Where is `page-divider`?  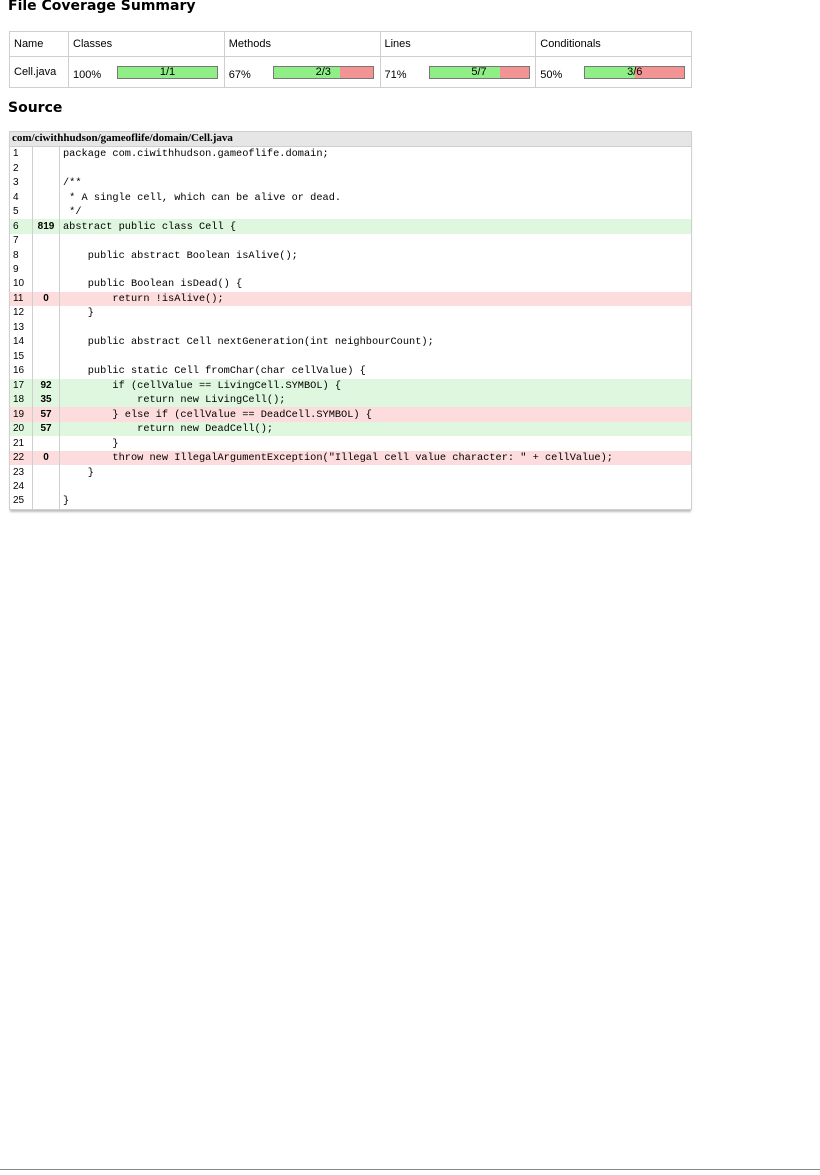
page-divider is located at coordinates (410, 1169).